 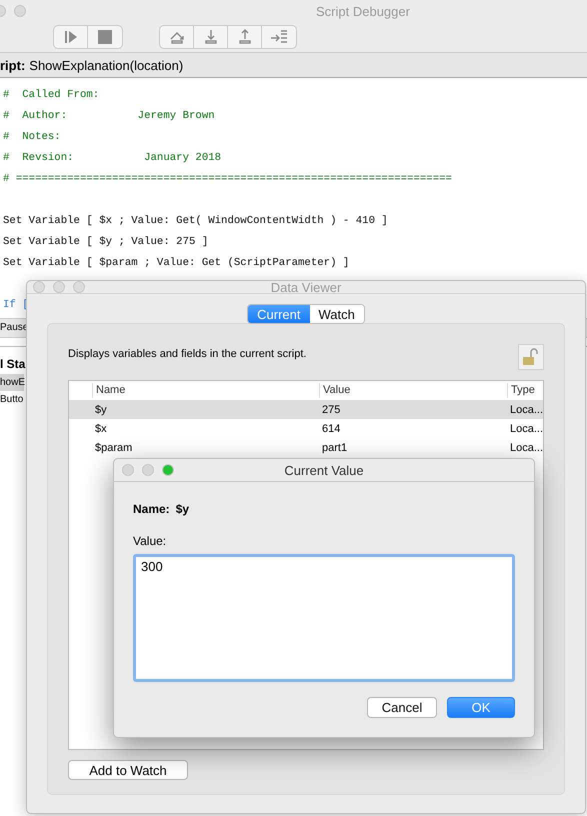 What do you see at coordinates (306, 287) in the screenshot?
I see `window-title: Data Viewer` at bounding box center [306, 287].